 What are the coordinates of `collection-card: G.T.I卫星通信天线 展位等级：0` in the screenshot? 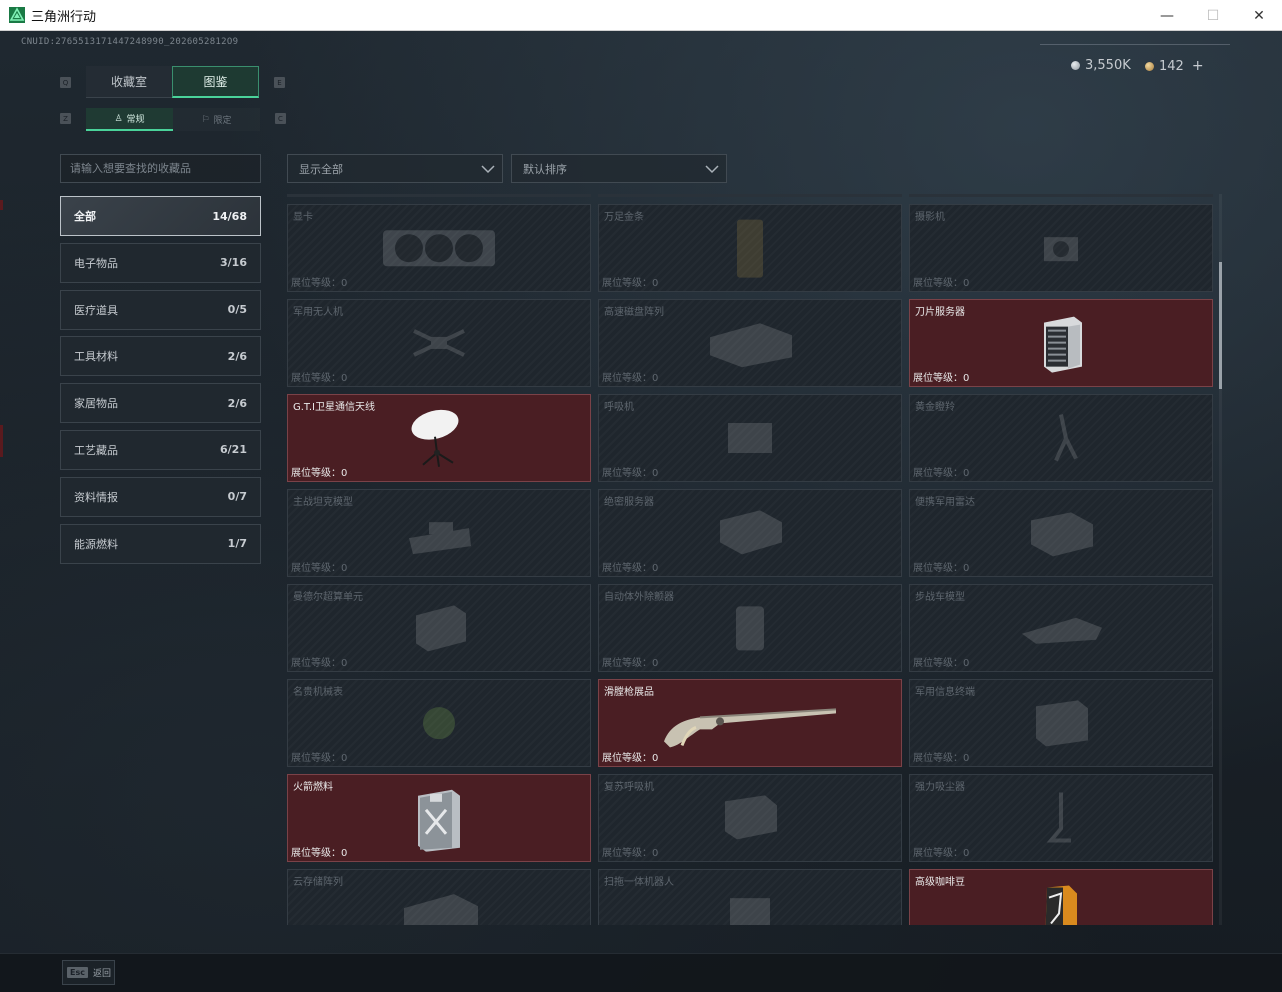 It's located at (439, 438).